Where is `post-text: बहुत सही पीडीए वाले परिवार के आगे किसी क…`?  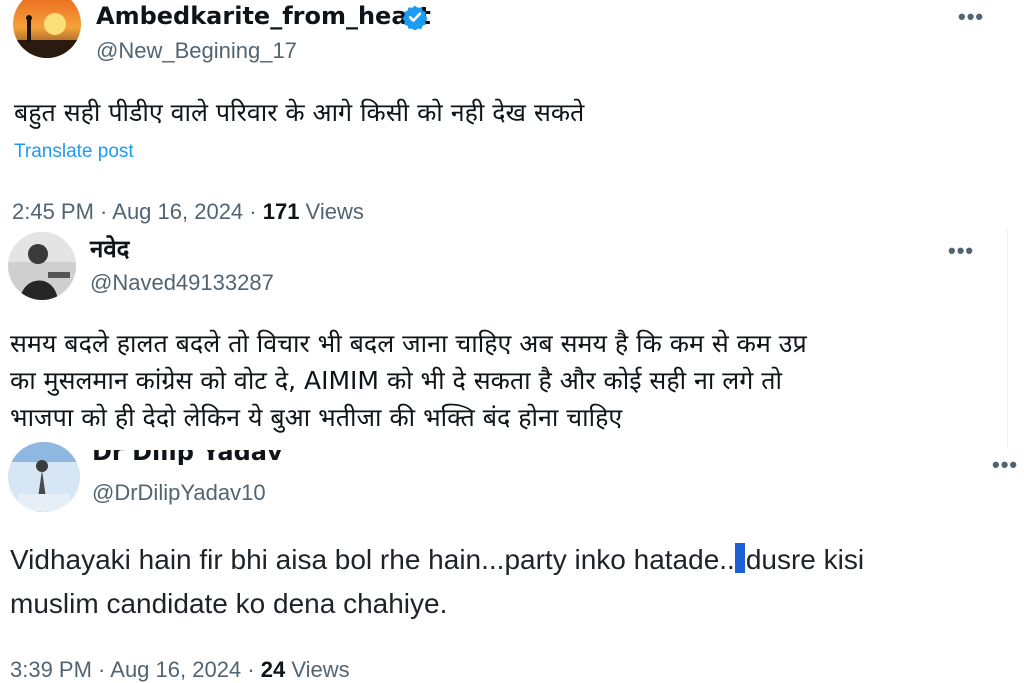
post-text: बहुत सही पीडीए वाले परिवार के आगे किसी क… is located at coordinates (299, 112).